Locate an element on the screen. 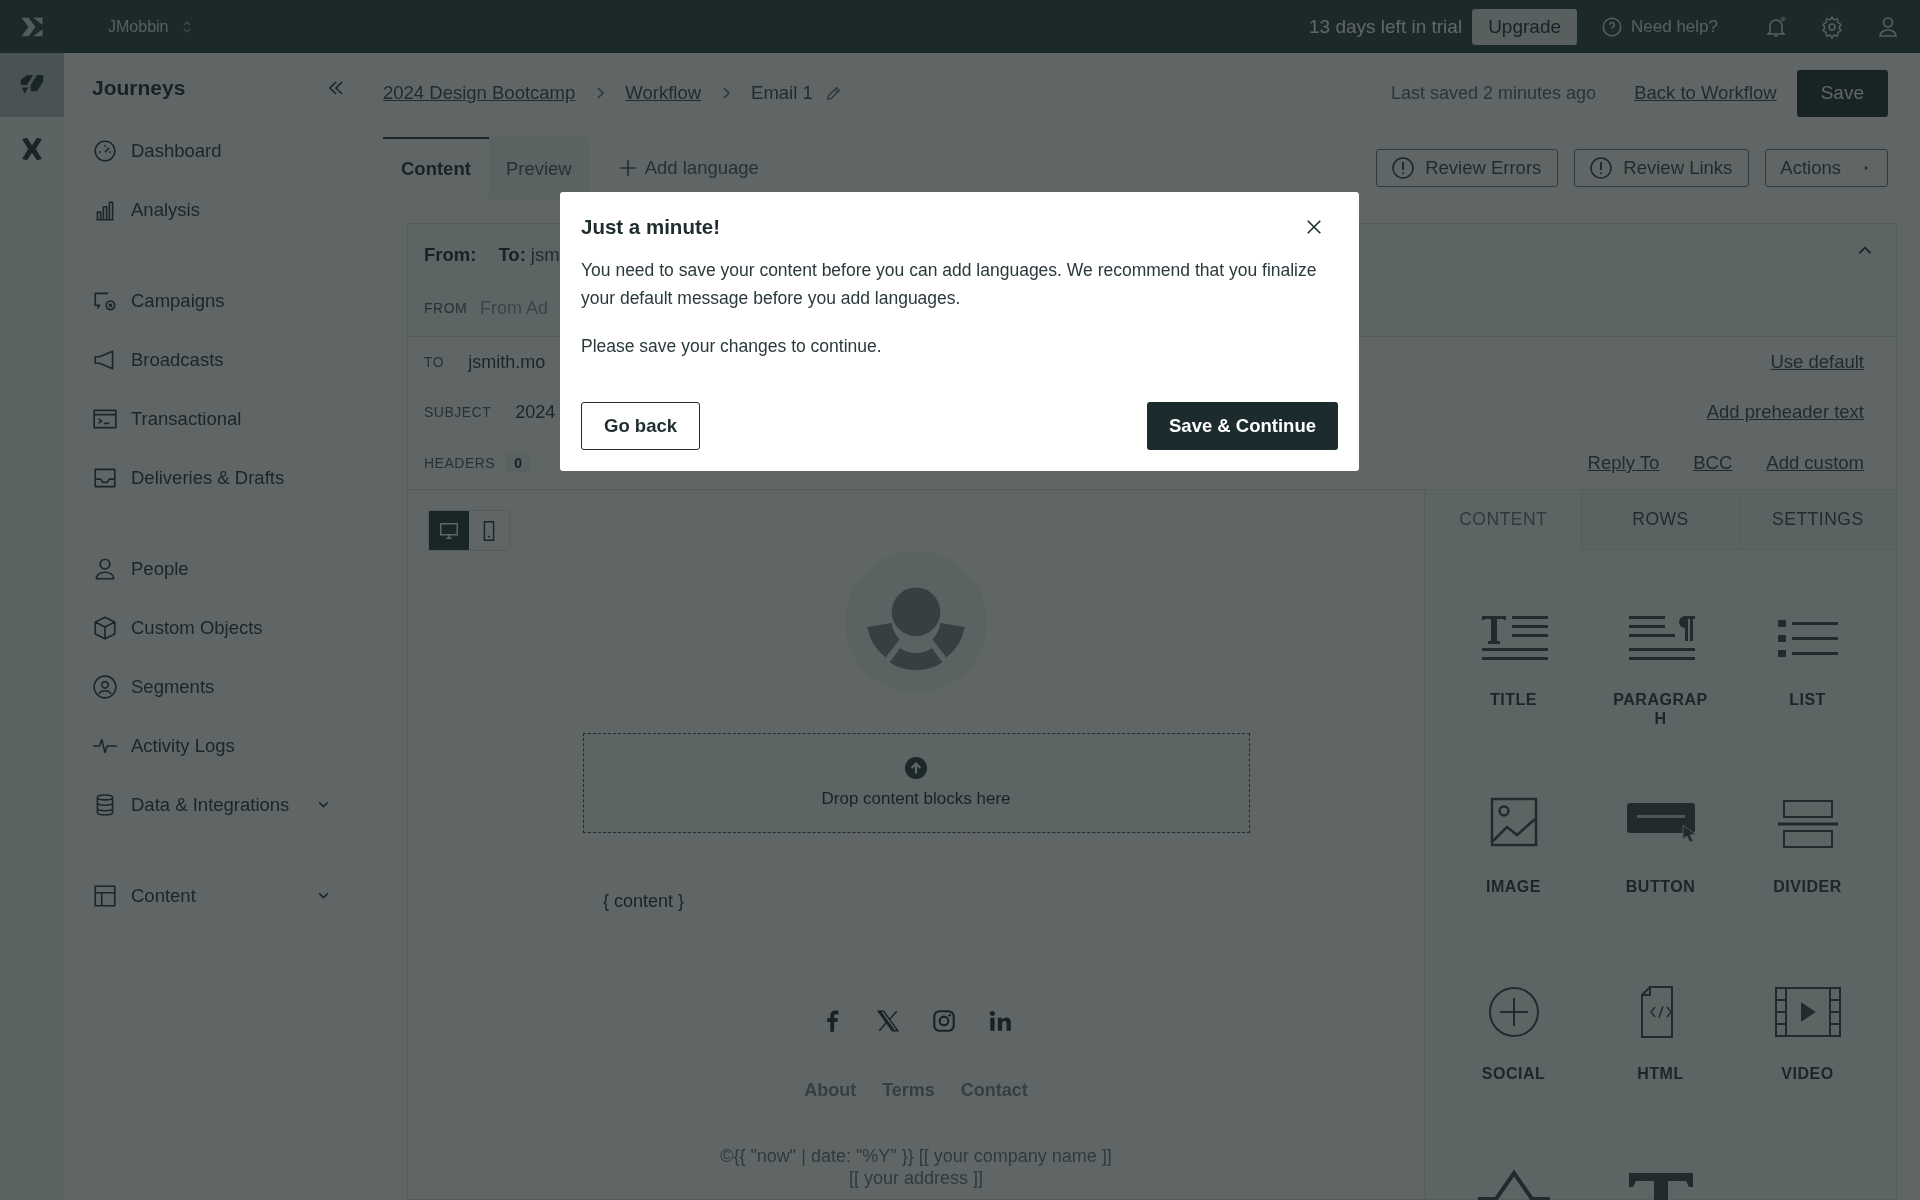  from-label: From: is located at coordinates (450, 255).